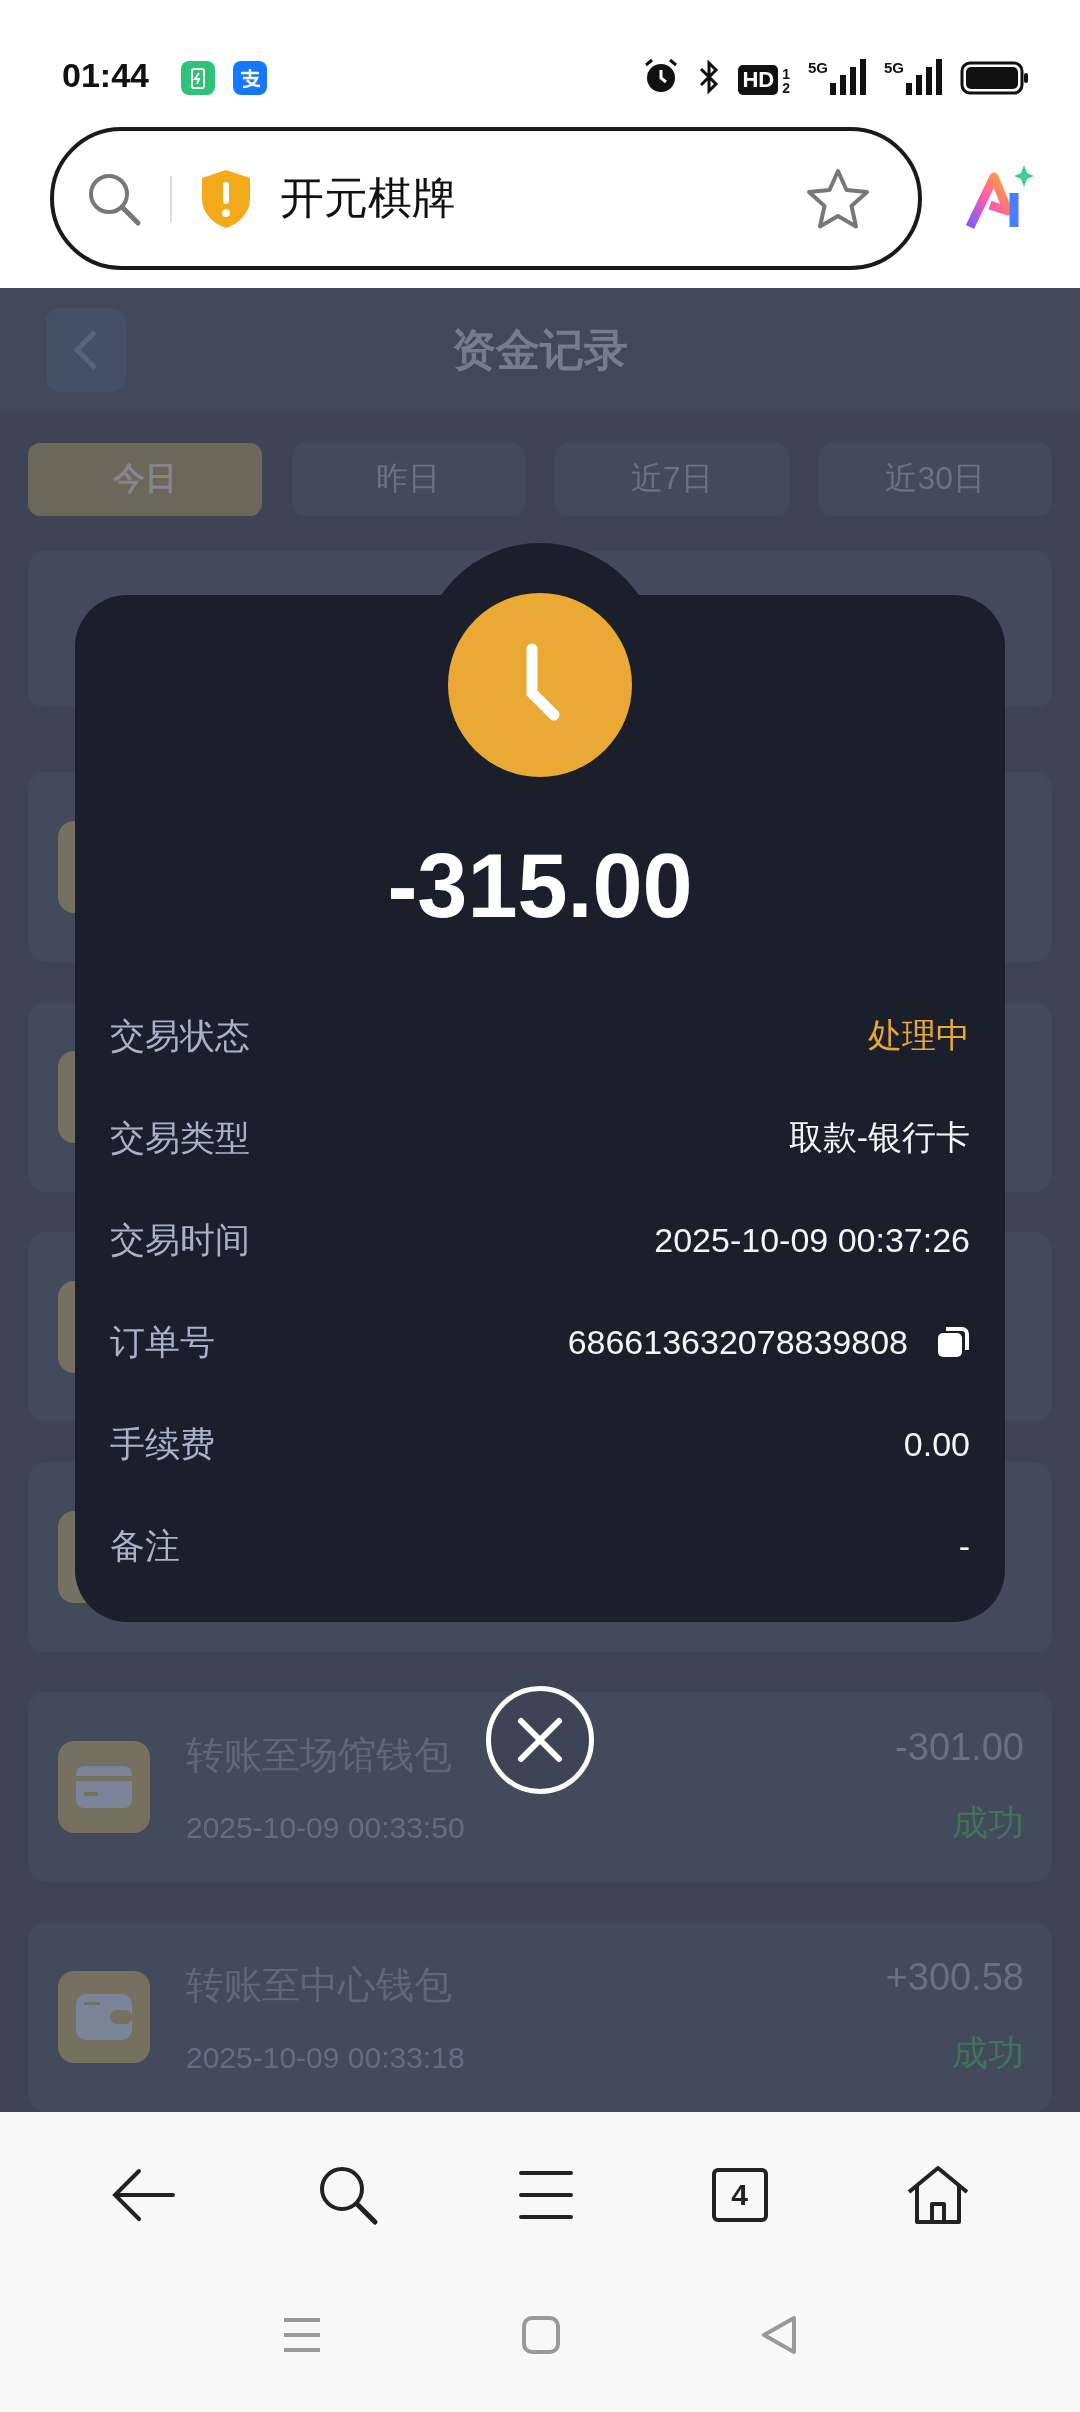 The width and height of the screenshot is (1080, 2412). What do you see at coordinates (709, 77) in the screenshot?
I see `bluetooth-icon` at bounding box center [709, 77].